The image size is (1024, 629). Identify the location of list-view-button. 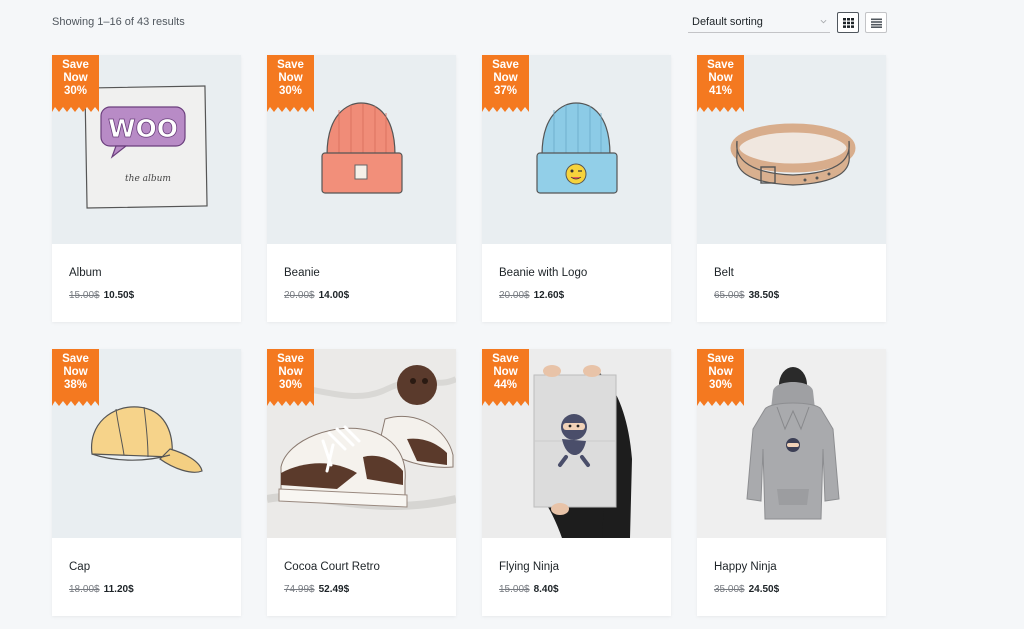
(876, 22).